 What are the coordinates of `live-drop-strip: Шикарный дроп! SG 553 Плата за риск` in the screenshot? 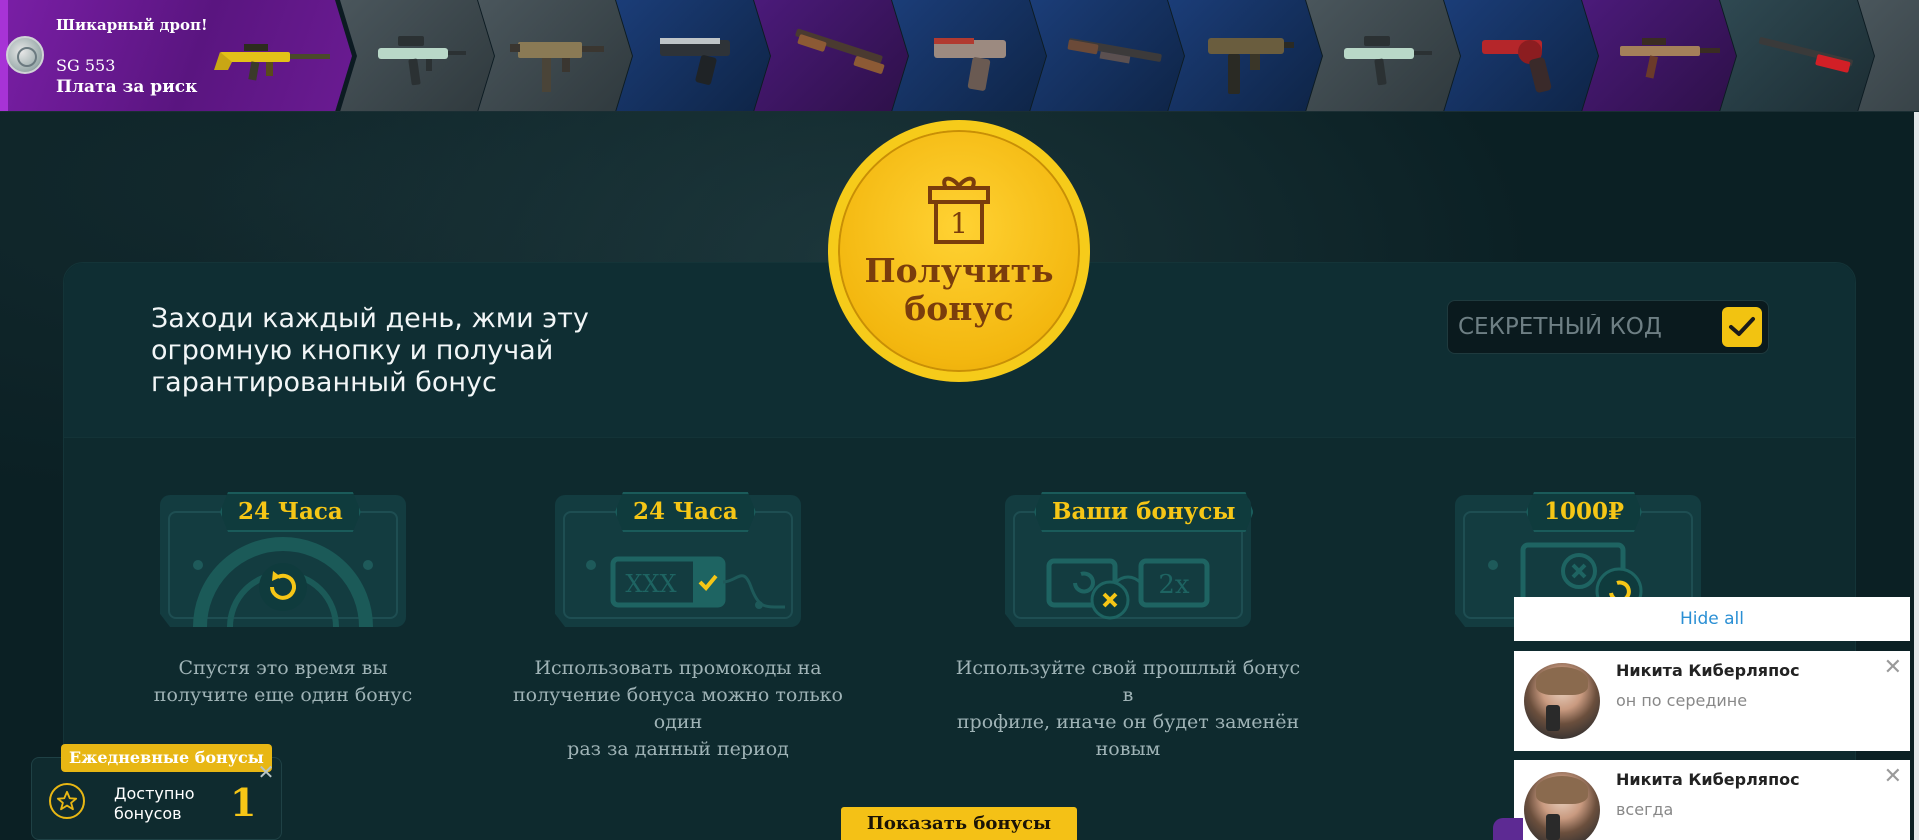 It's located at (959, 56).